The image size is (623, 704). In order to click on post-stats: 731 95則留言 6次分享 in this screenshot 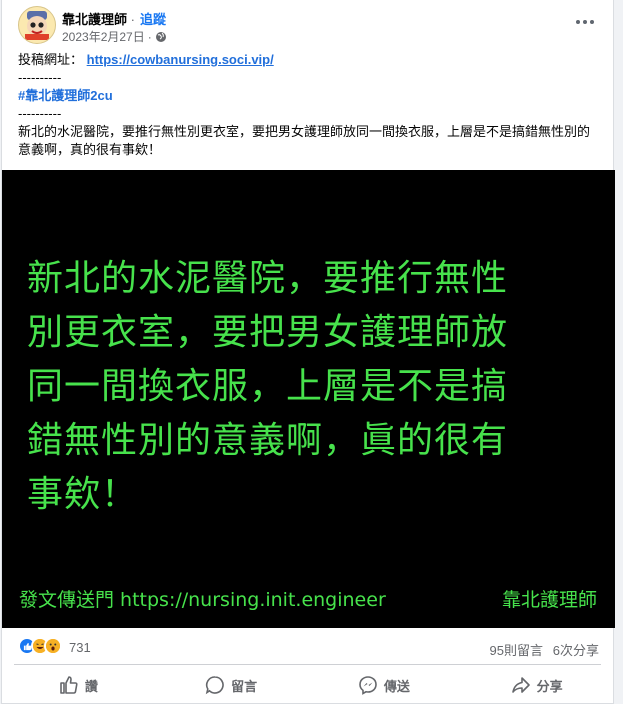, I will do `click(307, 647)`.